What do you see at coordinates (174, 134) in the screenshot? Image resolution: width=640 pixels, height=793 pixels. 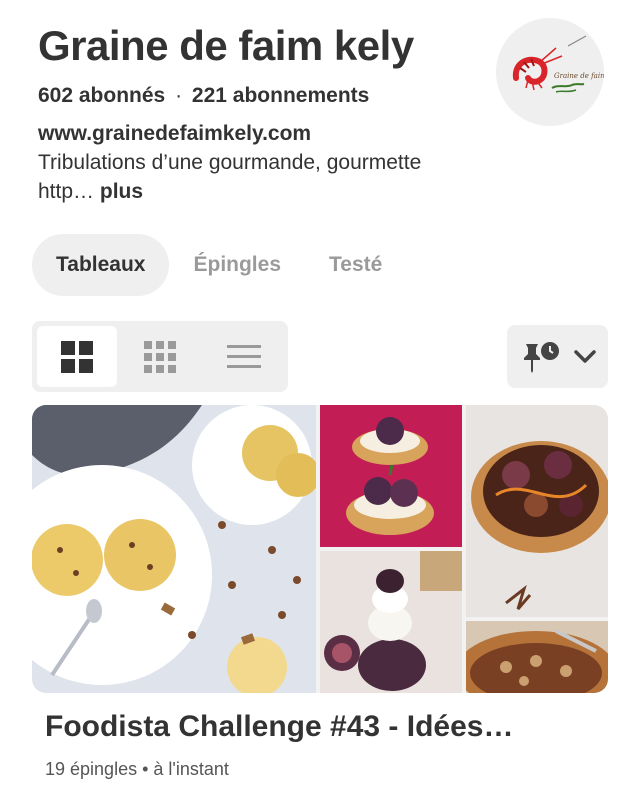 I see `profile-website-link: www.grainedefaimkely.com` at bounding box center [174, 134].